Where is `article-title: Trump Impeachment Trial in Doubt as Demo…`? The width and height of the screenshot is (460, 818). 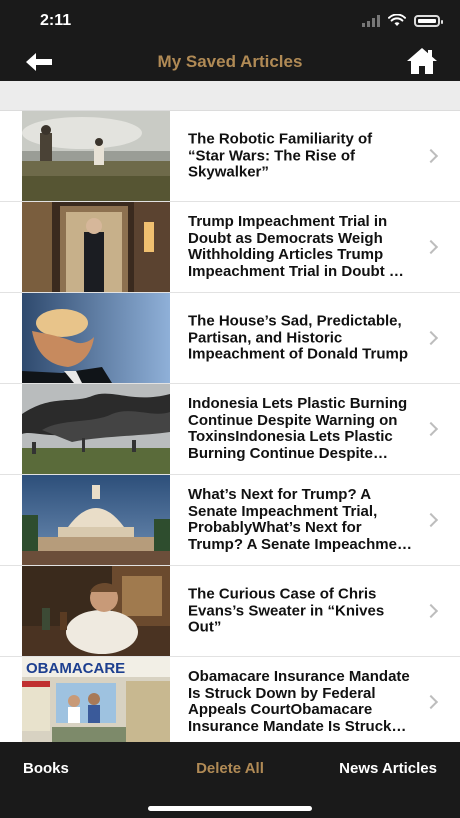 article-title: Trump Impeachment Trial in Doubt as Demo… is located at coordinates (297, 247).